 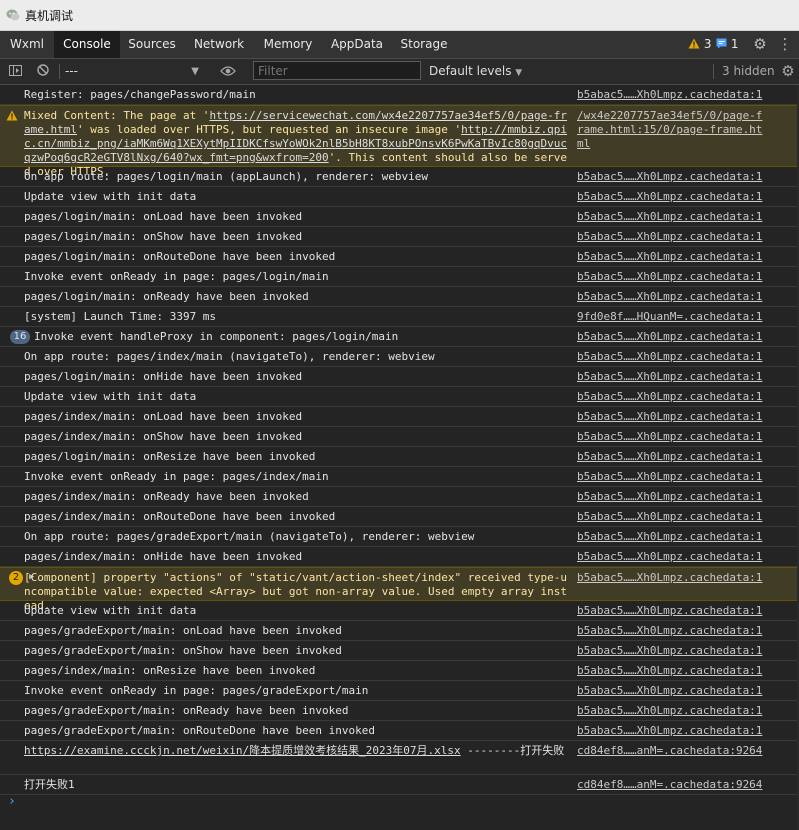 What do you see at coordinates (760, 44) in the screenshot?
I see `settings-gear-icon: ⚙` at bounding box center [760, 44].